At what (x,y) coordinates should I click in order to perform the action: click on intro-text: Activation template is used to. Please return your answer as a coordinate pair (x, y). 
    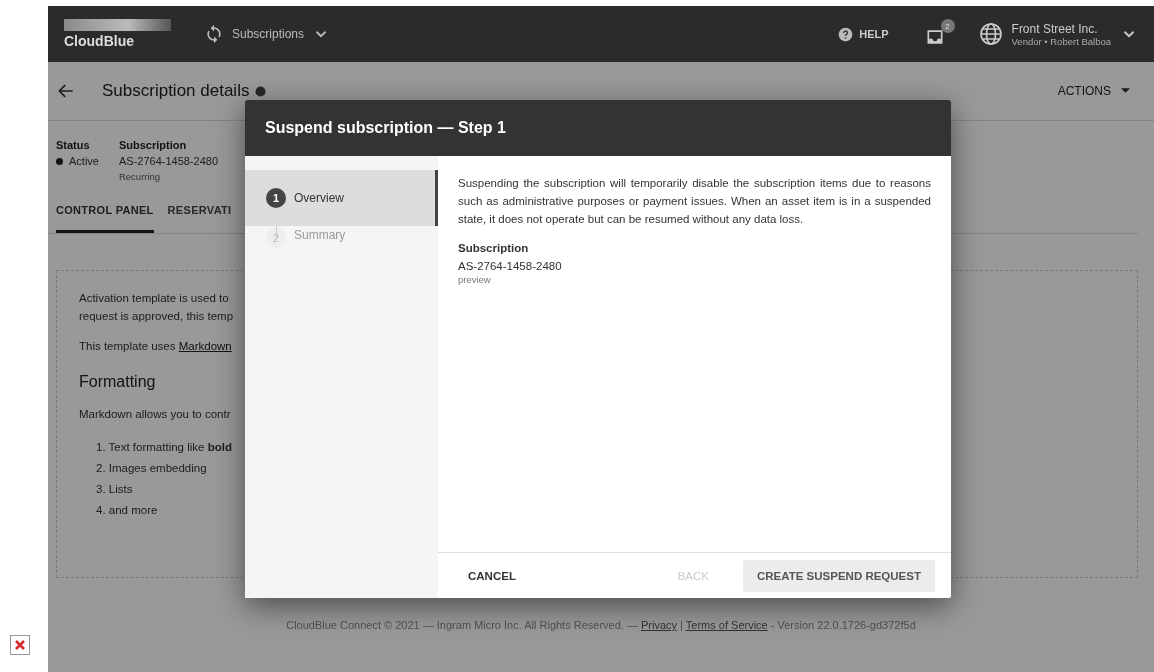
    Looking at the image, I should click on (154, 298).